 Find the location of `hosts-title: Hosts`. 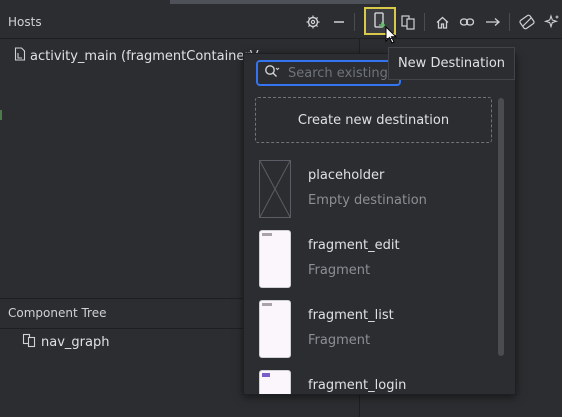

hosts-title: Hosts is located at coordinates (25, 22).